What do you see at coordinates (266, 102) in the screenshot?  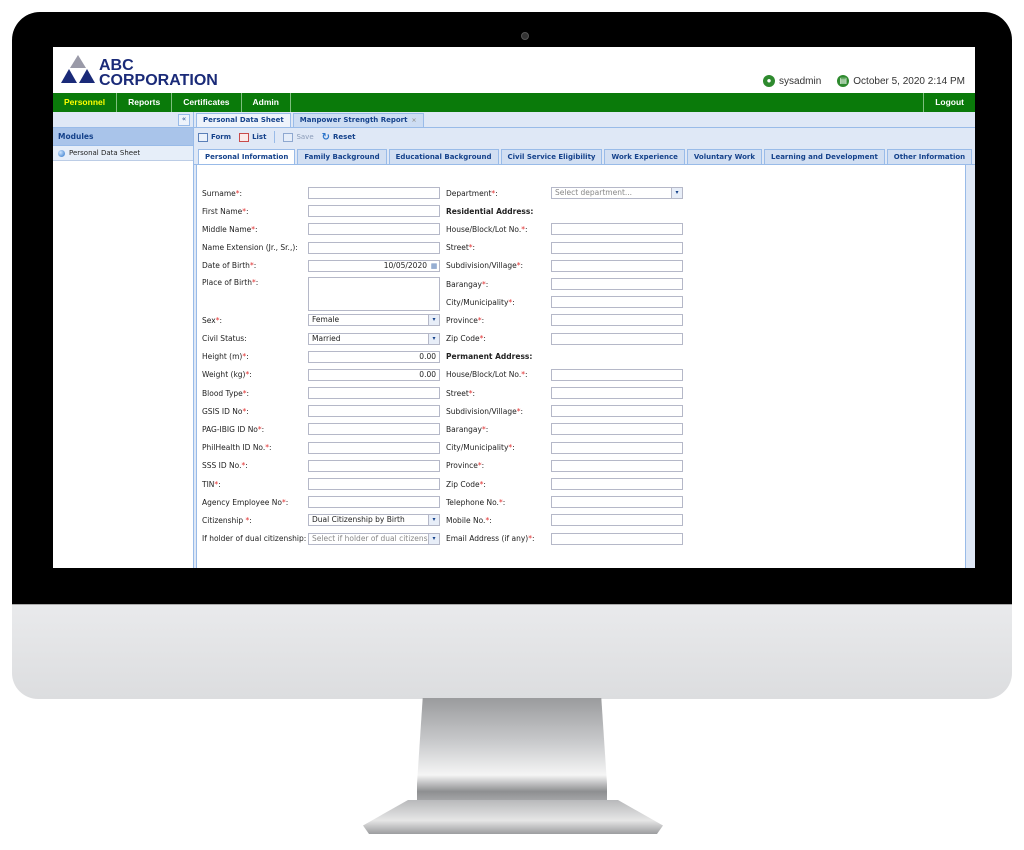 I see `nav-admin: Admin` at bounding box center [266, 102].